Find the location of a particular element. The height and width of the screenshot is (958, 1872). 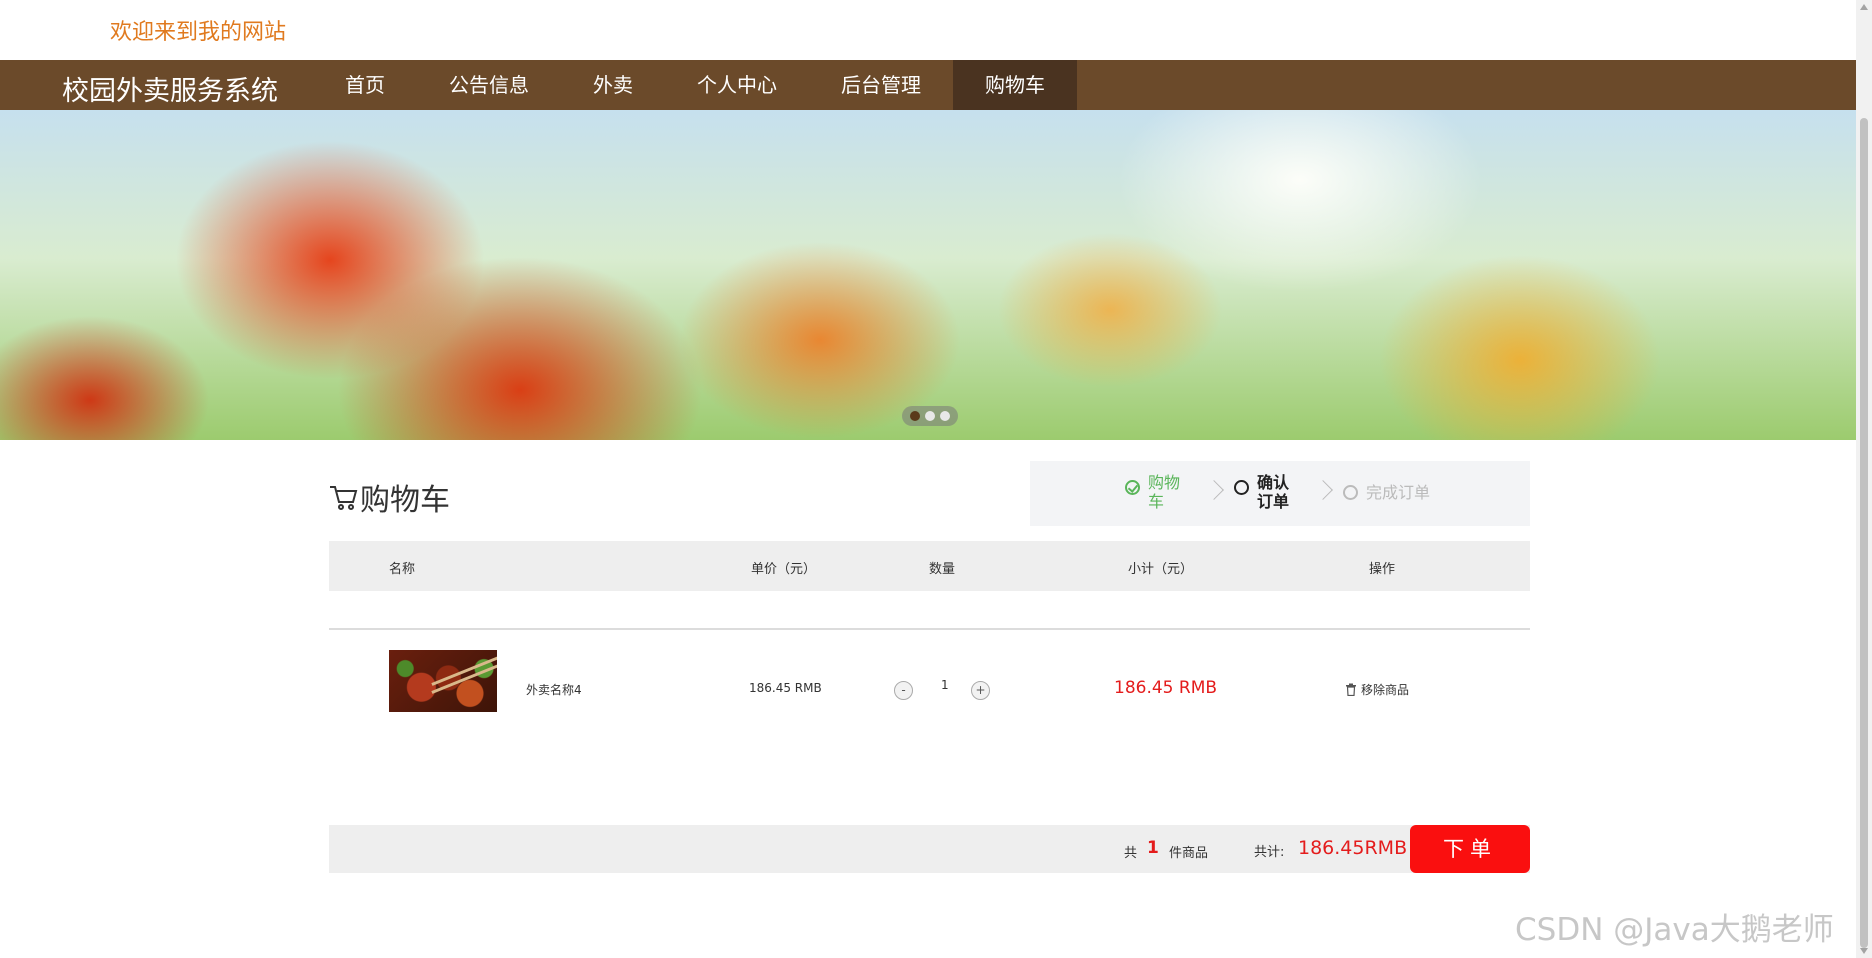

step-label: 完成订单 is located at coordinates (1398, 492).